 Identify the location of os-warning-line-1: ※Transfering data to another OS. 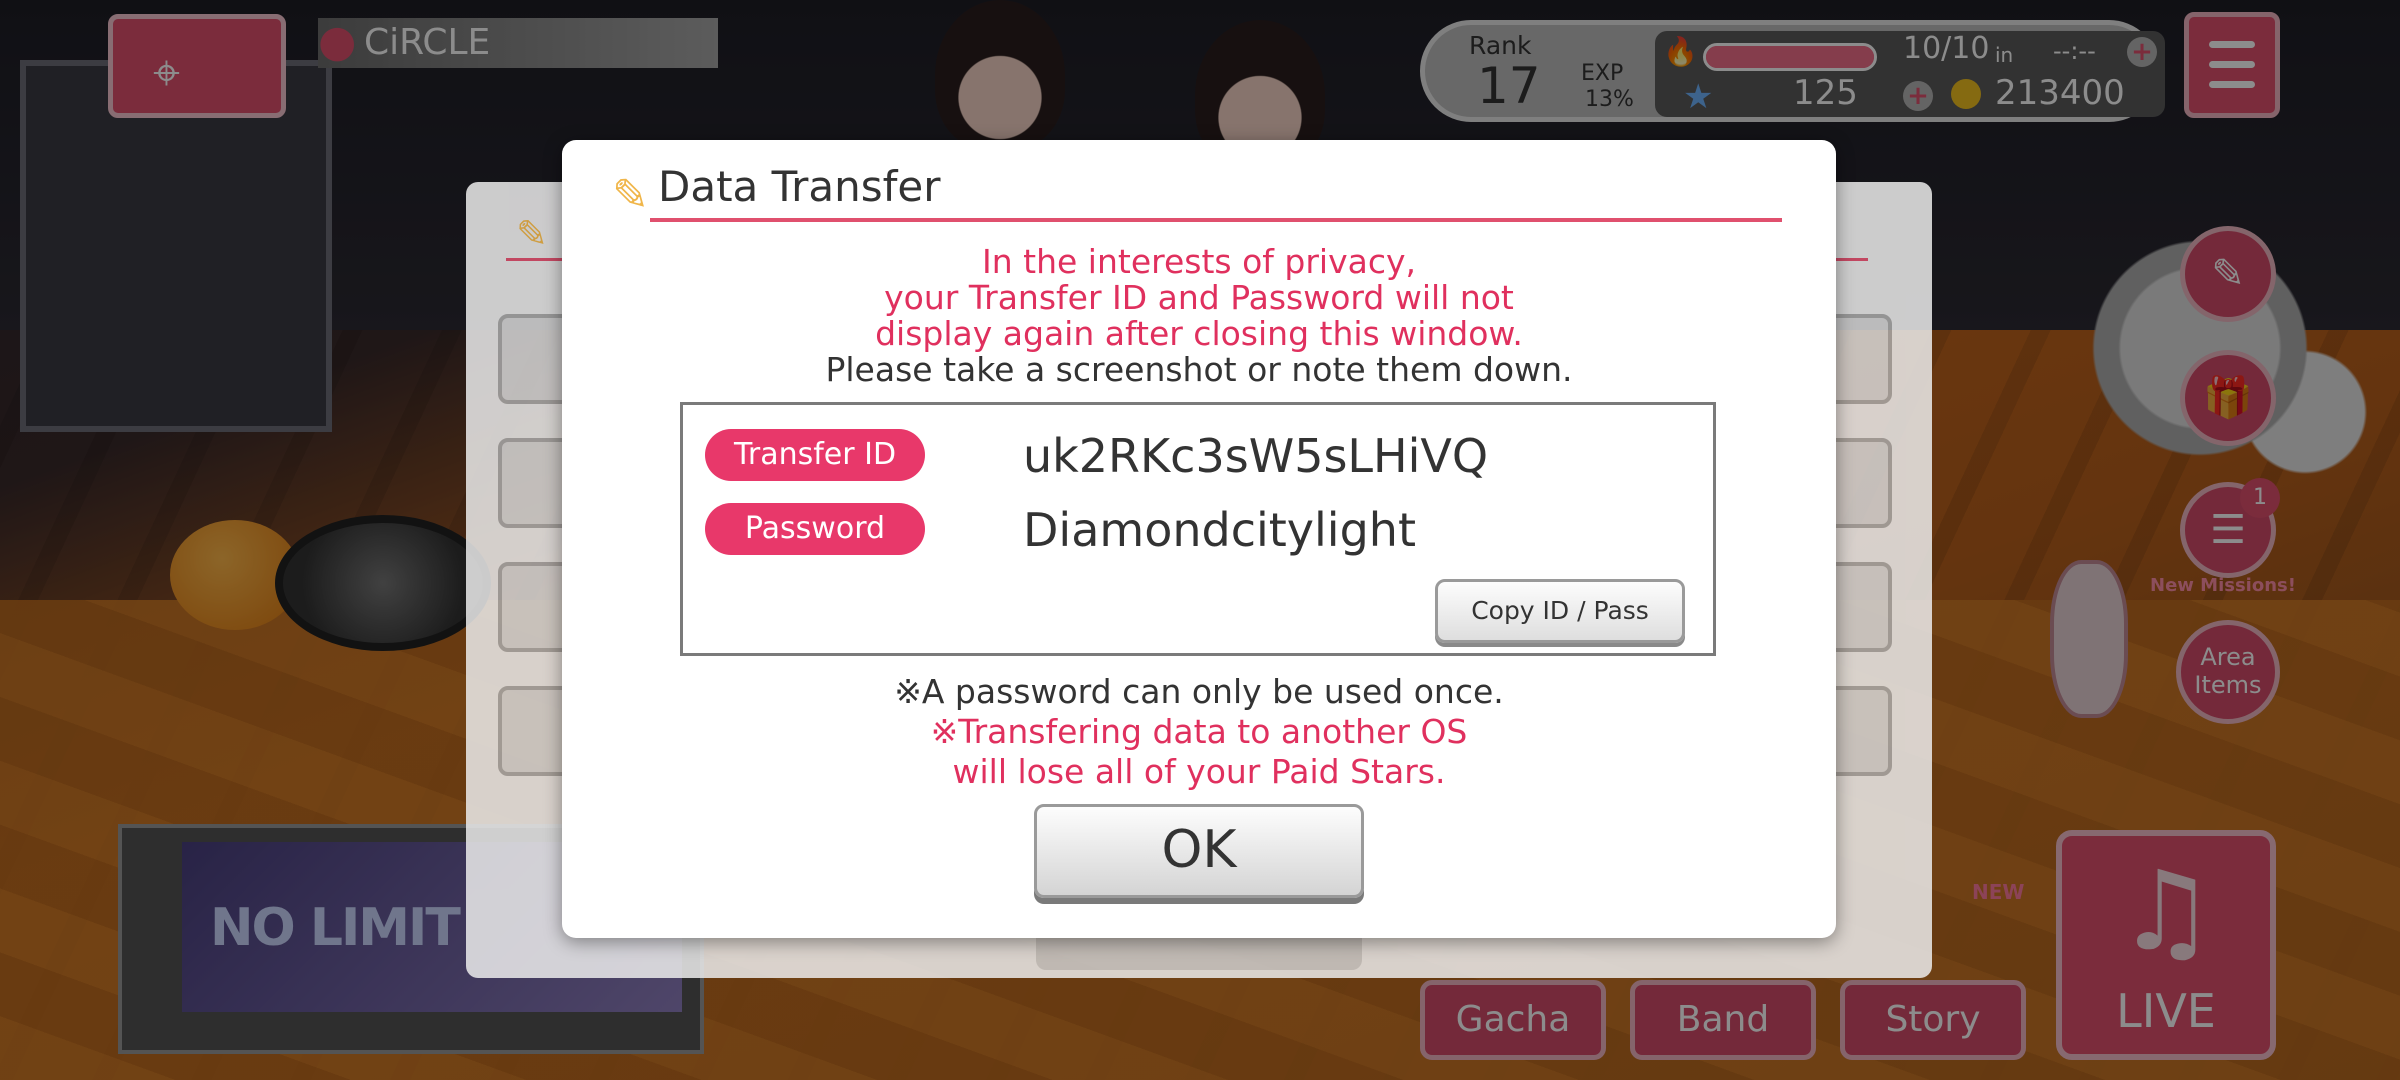
(1199, 731).